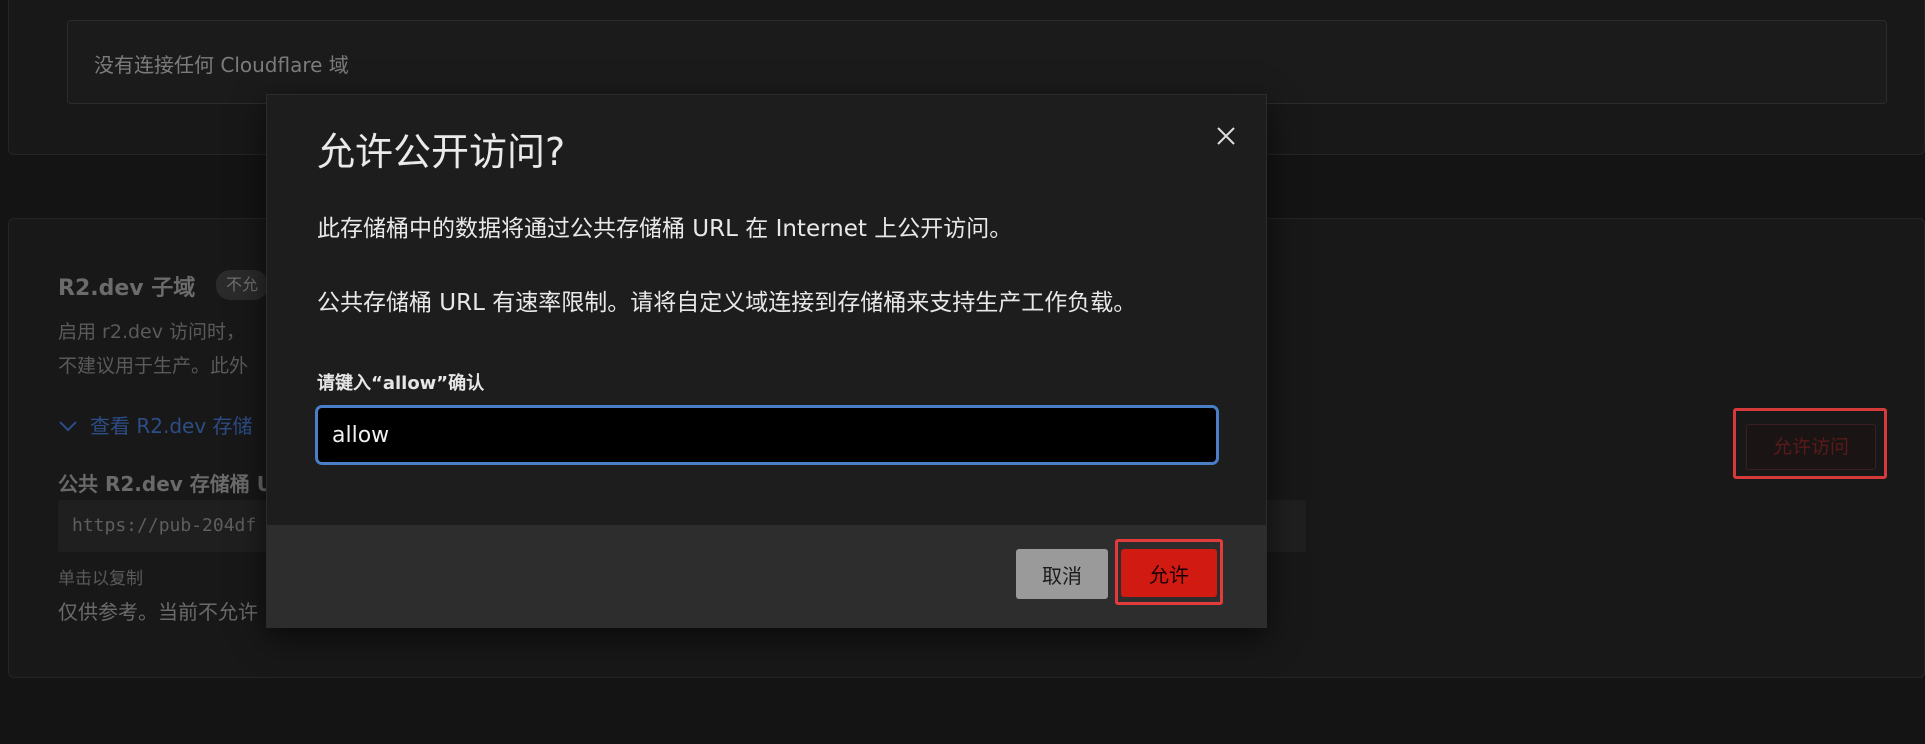 Image resolution: width=1925 pixels, height=744 pixels. I want to click on dialog-paragraph-1: 此存储桶中的数据将通过公共存储桶 URL 在 Internet 上公开访问。, so click(665, 229).